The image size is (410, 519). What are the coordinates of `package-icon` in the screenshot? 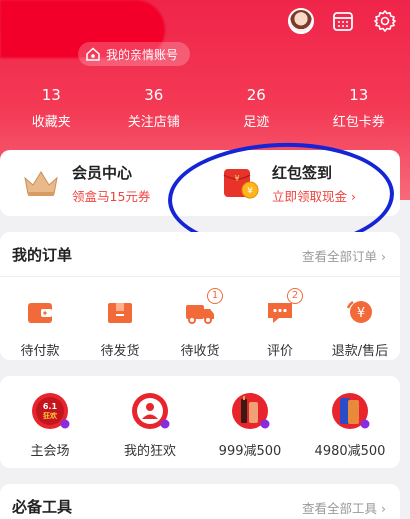 It's located at (120, 313).